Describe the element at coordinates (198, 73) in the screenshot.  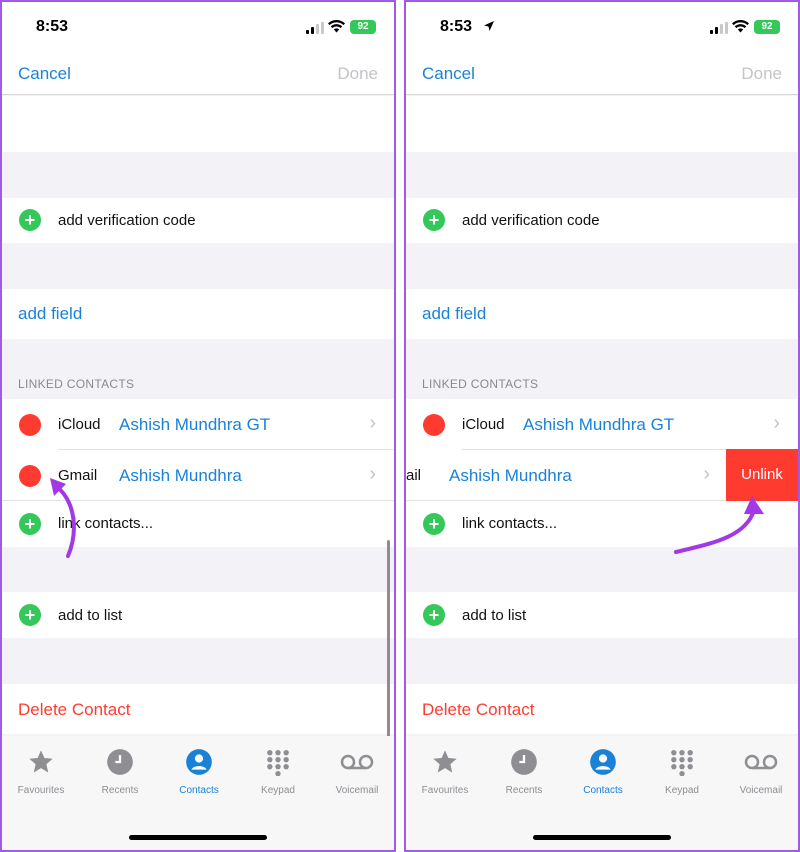
I see `nav-bar: Cancel Done` at that location.